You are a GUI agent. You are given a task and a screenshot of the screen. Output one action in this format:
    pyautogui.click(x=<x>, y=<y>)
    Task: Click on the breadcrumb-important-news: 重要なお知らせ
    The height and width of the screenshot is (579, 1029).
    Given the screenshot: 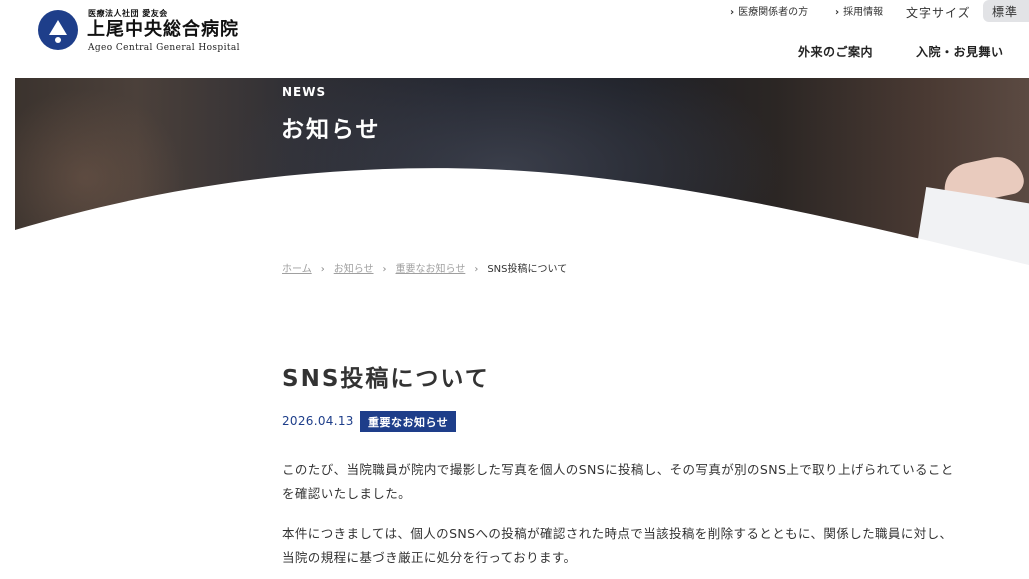 What is the action you would take?
    pyautogui.click(x=431, y=269)
    